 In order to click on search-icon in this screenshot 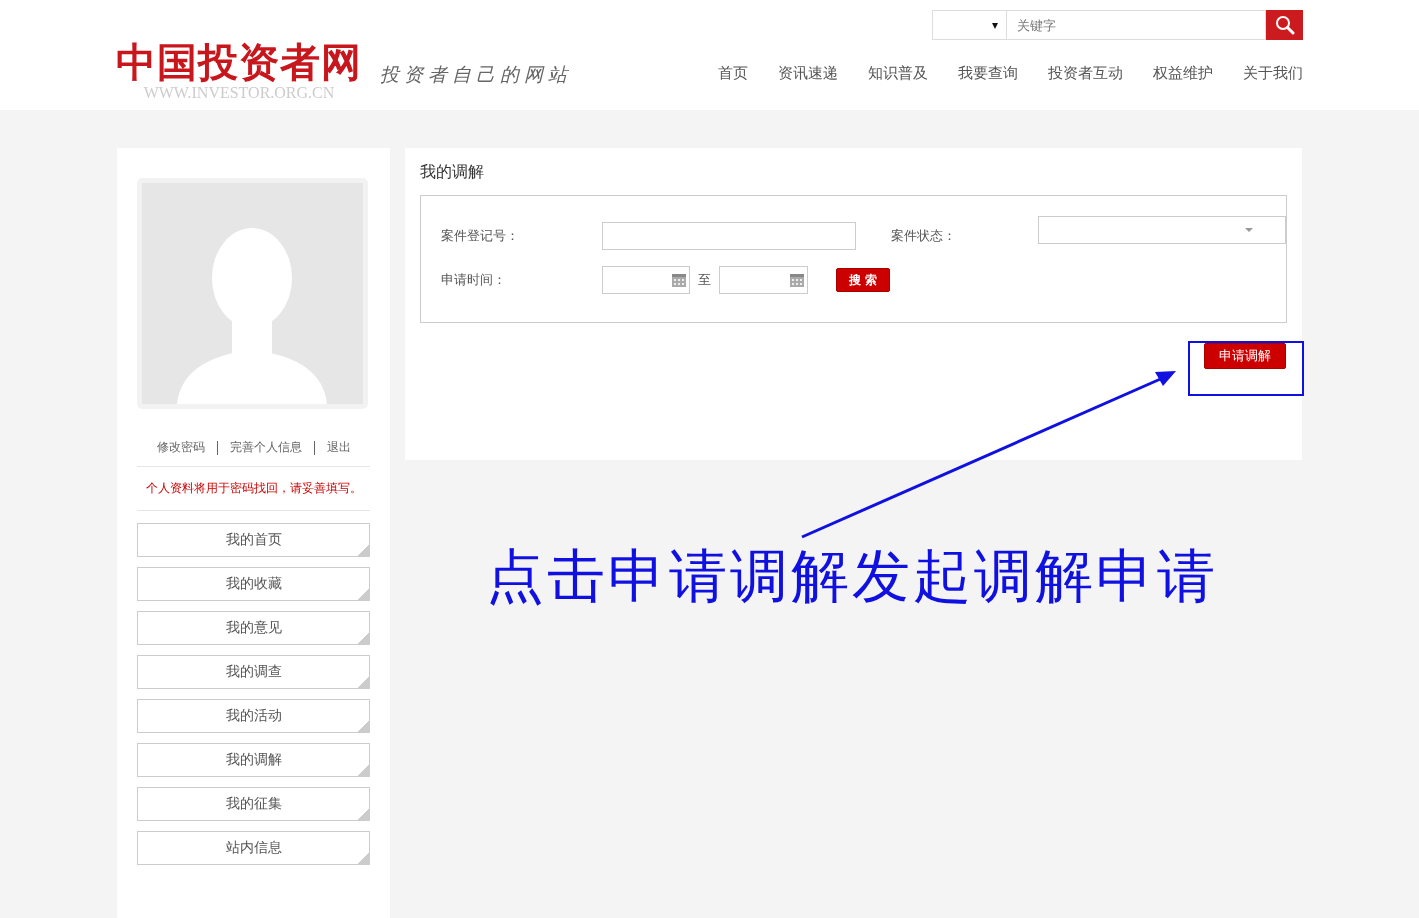, I will do `click(1284, 25)`.